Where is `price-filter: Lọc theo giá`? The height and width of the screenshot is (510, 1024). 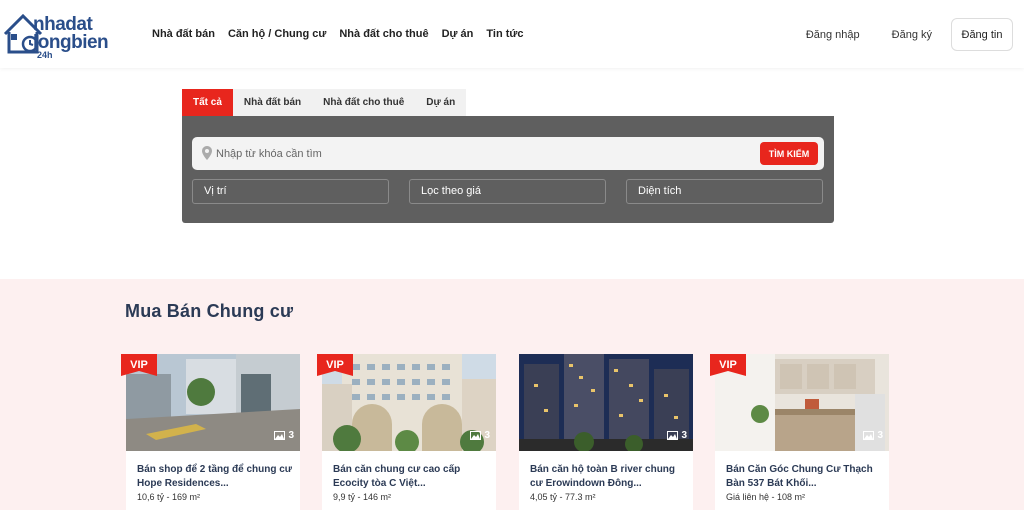
price-filter: Lọc theo giá is located at coordinates (507, 191).